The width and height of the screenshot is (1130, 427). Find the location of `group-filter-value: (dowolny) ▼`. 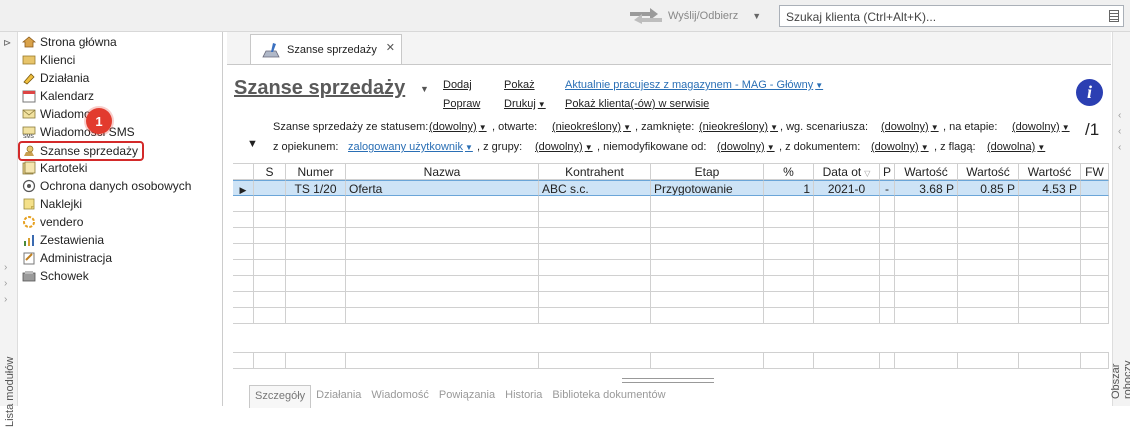

group-filter-value: (dowolny) ▼ is located at coordinates (564, 147).